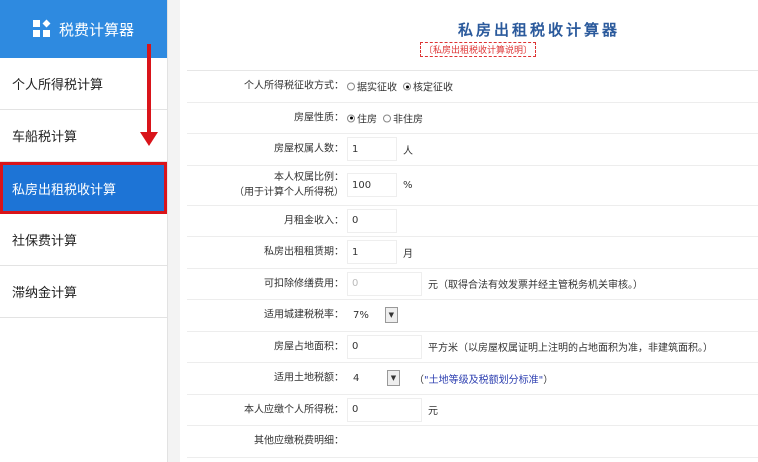  I want to click on row-land-tax: 适用土地税额： 4 ▼ （"土地等级及税额划分标准"）, so click(472, 379).